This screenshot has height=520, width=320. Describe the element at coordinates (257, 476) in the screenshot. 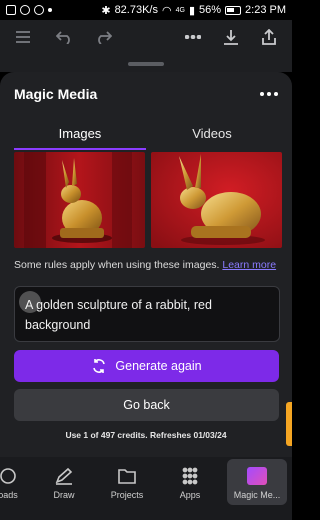

I see `magic-media-icon` at that location.